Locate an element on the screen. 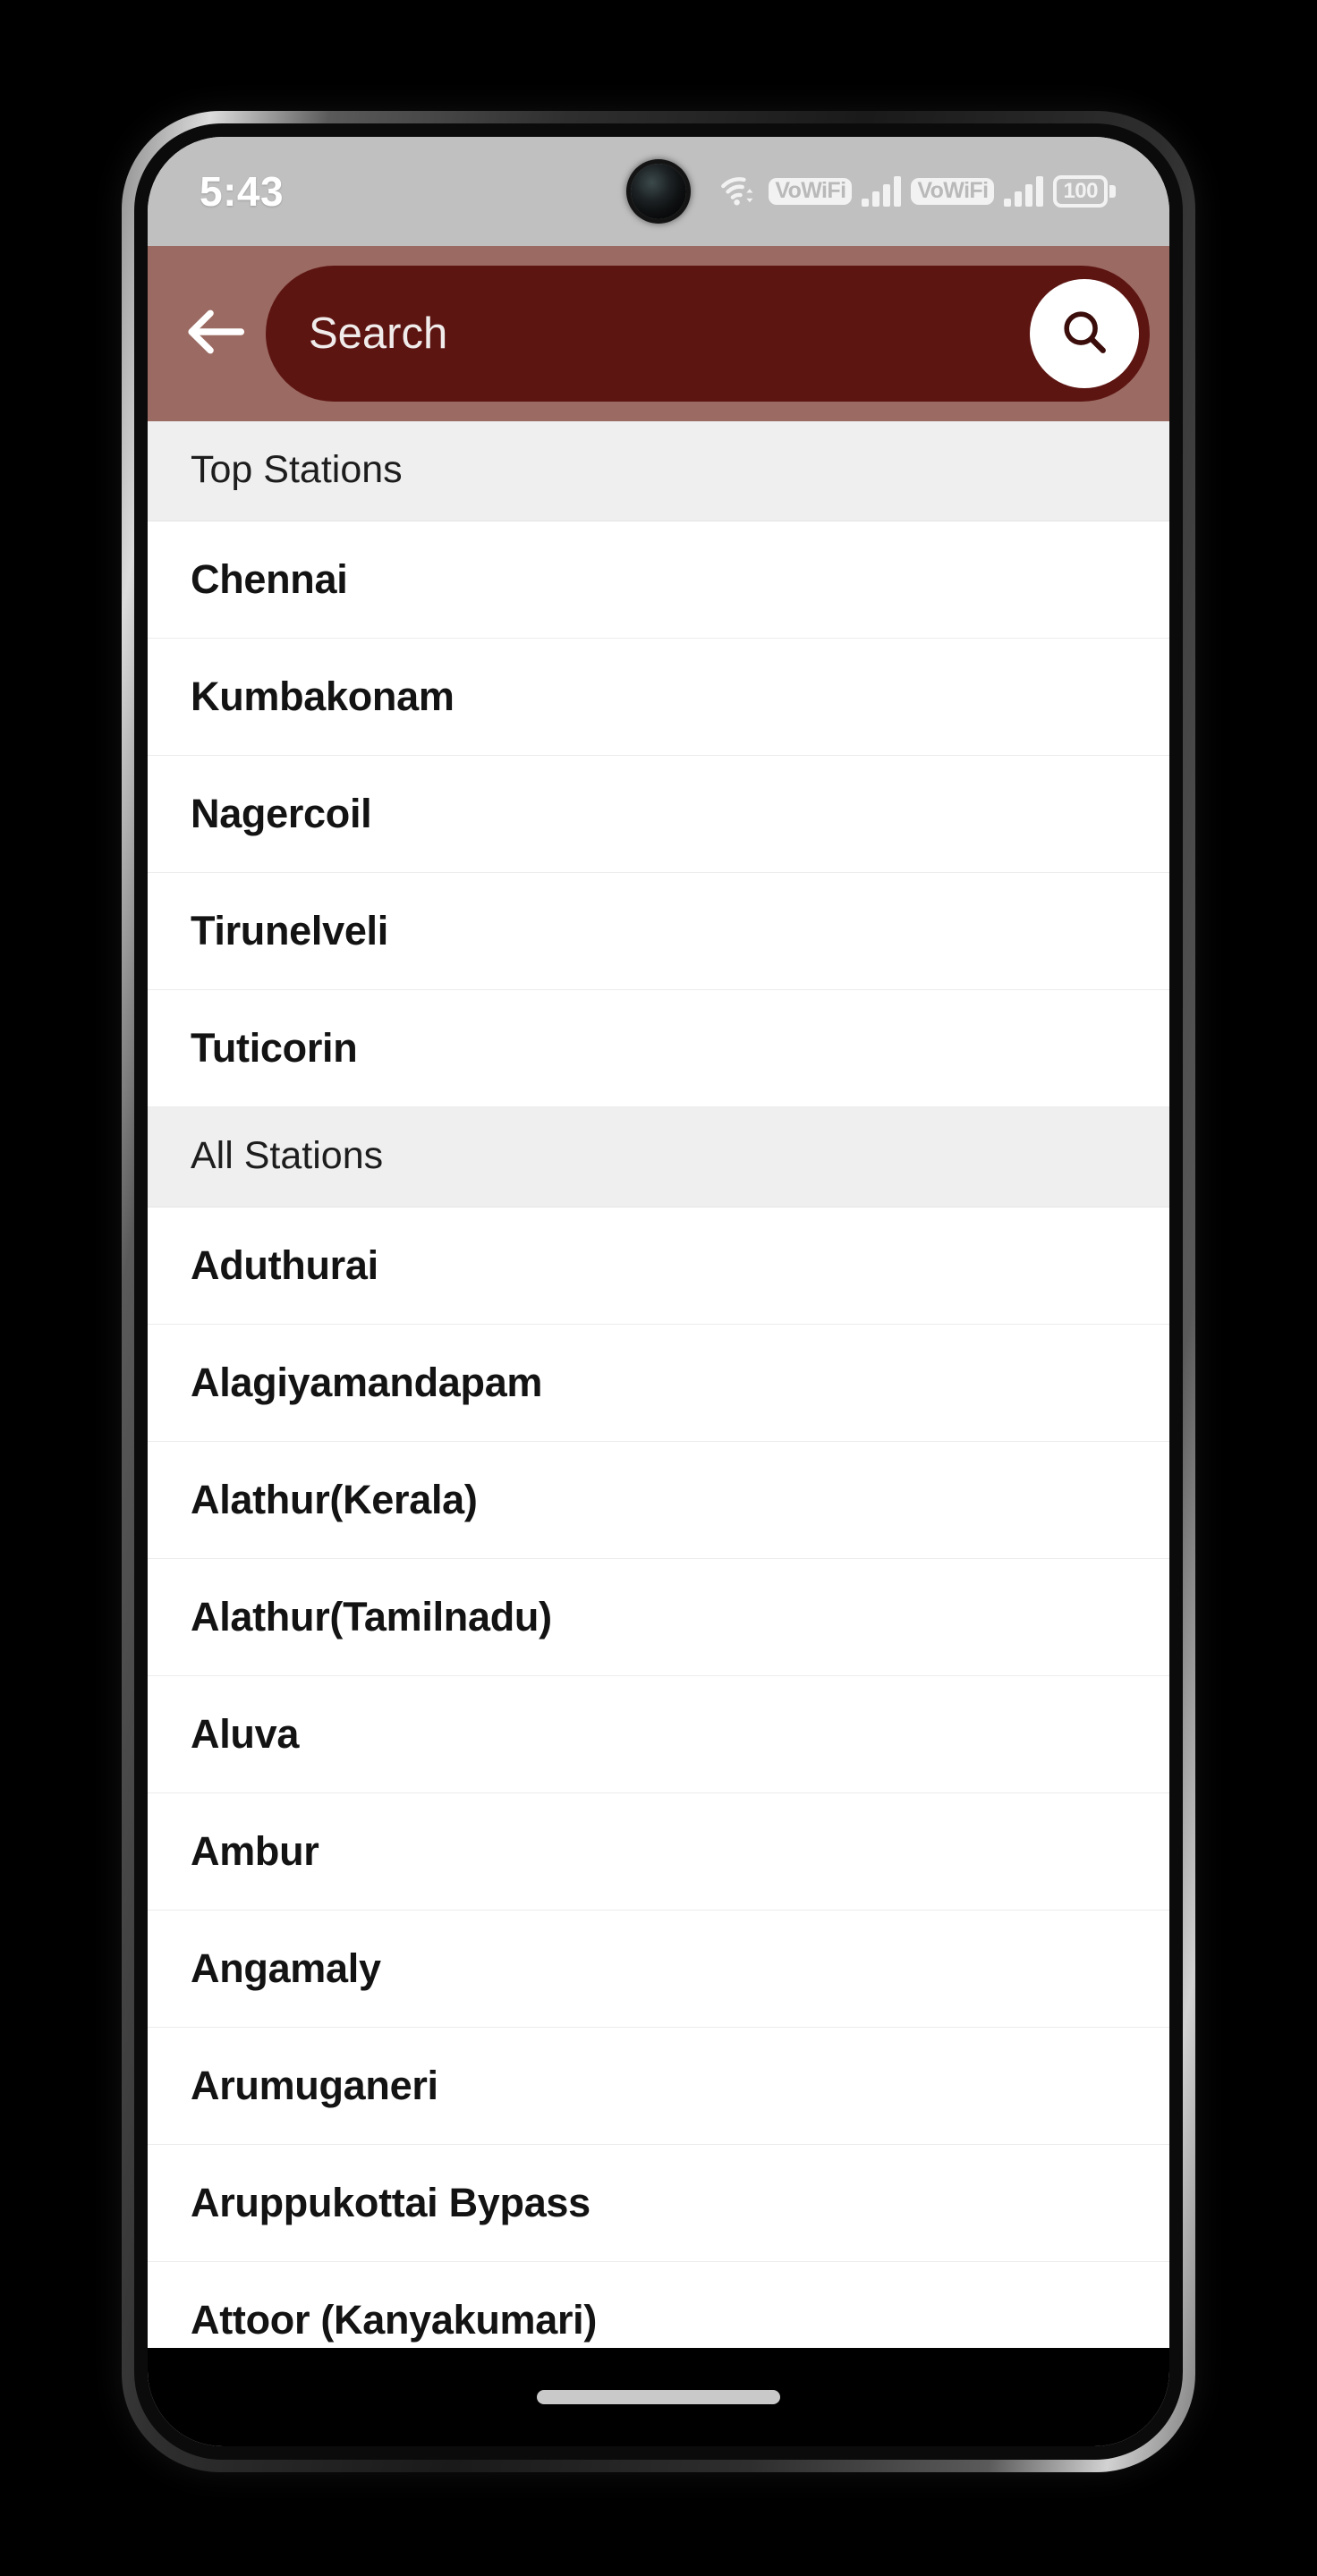 Image resolution: width=1317 pixels, height=2576 pixels. station-row: Arumuganeri is located at coordinates (658, 2086).